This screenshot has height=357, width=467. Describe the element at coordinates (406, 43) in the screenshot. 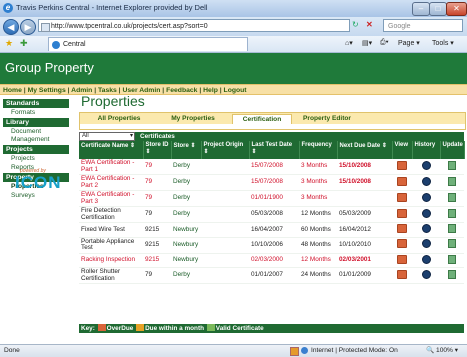

I see `page-menu-label: Page` at that location.